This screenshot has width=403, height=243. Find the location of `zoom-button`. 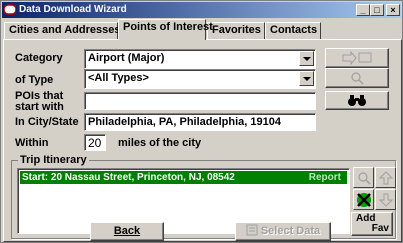

zoom-button is located at coordinates (357, 78).